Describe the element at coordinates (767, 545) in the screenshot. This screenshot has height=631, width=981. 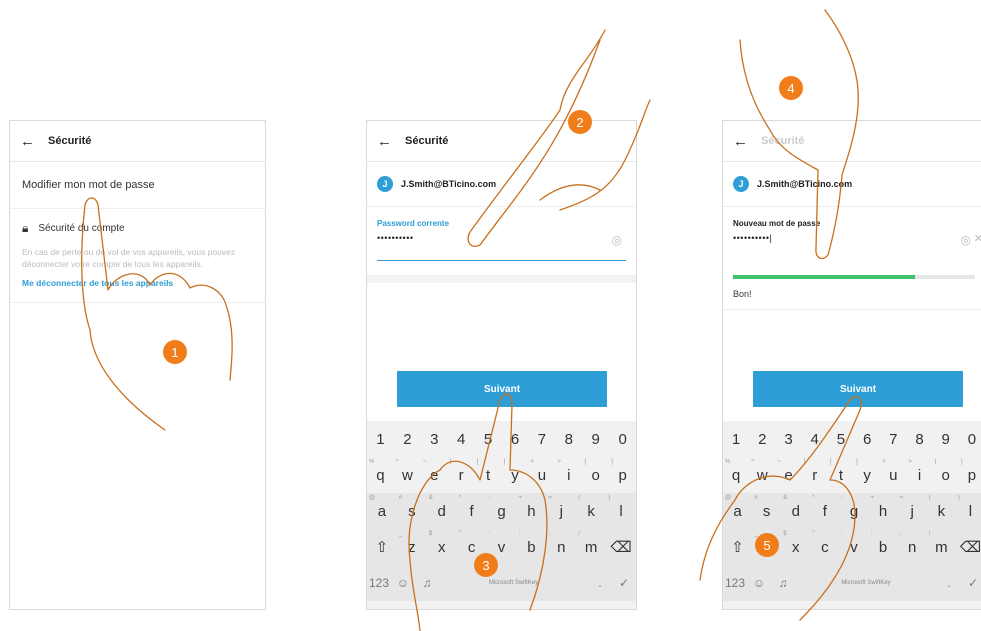
I see `step-badge-5: 5` at that location.